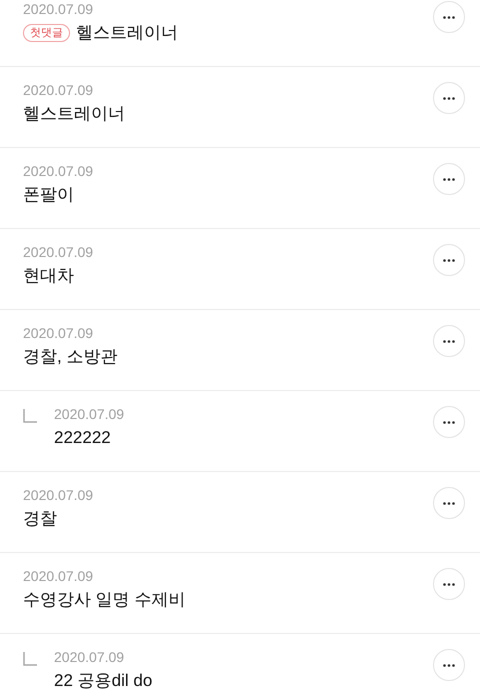 Image resolution: width=480 pixels, height=700 pixels. Describe the element at coordinates (104, 600) in the screenshot. I see `comment-text: 수영강사 일명 수제비` at that location.